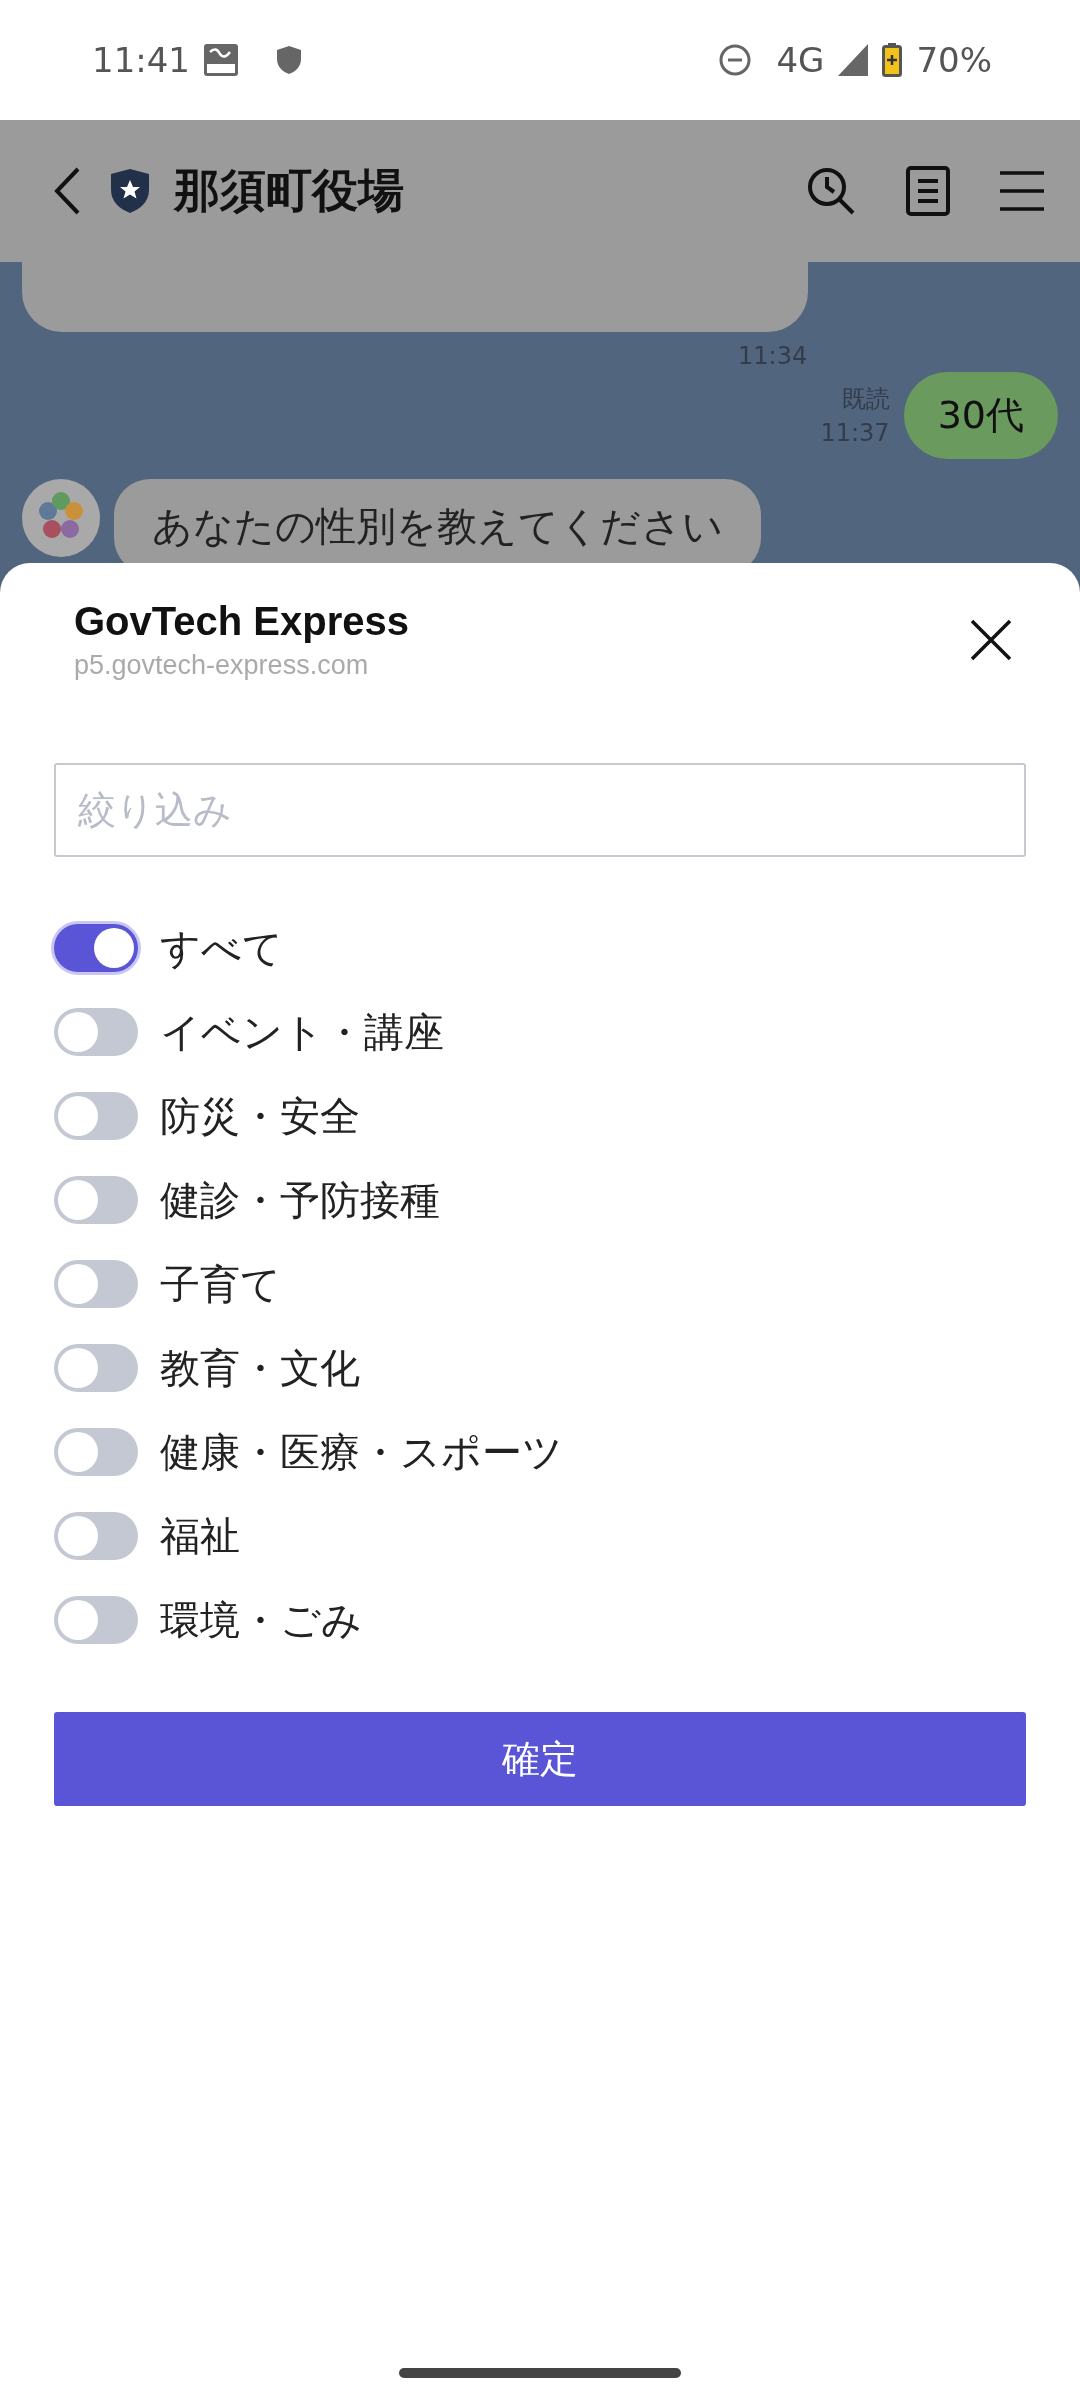 Image resolution: width=1080 pixels, height=2400 pixels. What do you see at coordinates (954, 60) in the screenshot?
I see `battery-percent: 70%` at bounding box center [954, 60].